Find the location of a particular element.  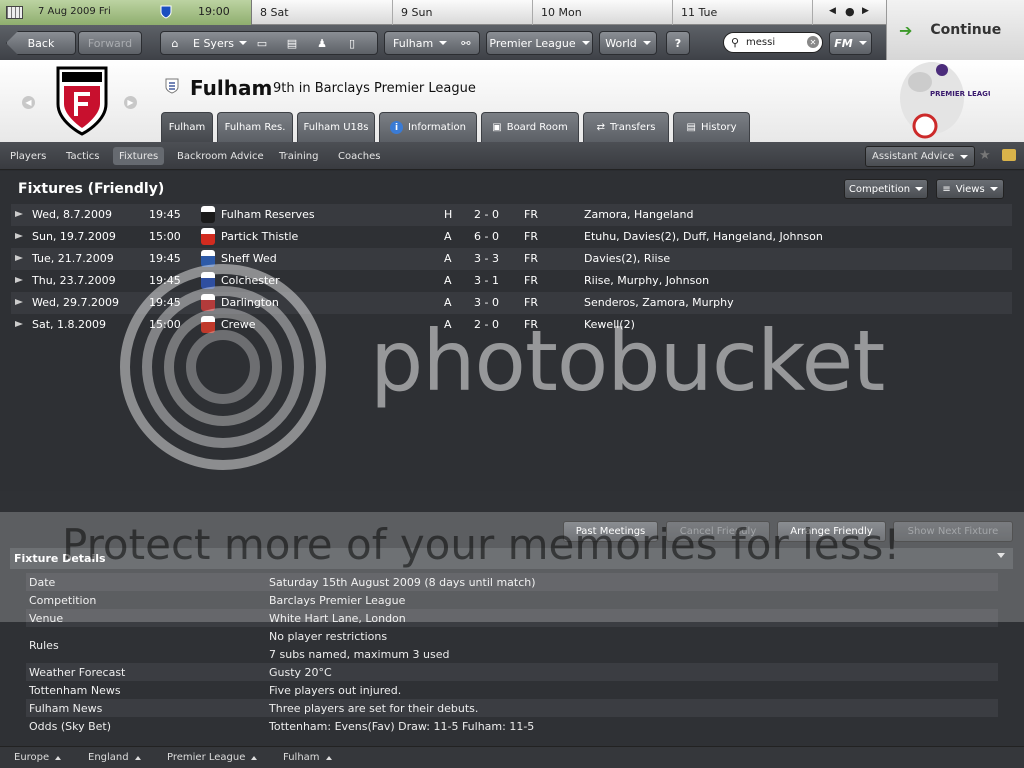

next-club-icon: ▶ is located at coordinates (130, 102).